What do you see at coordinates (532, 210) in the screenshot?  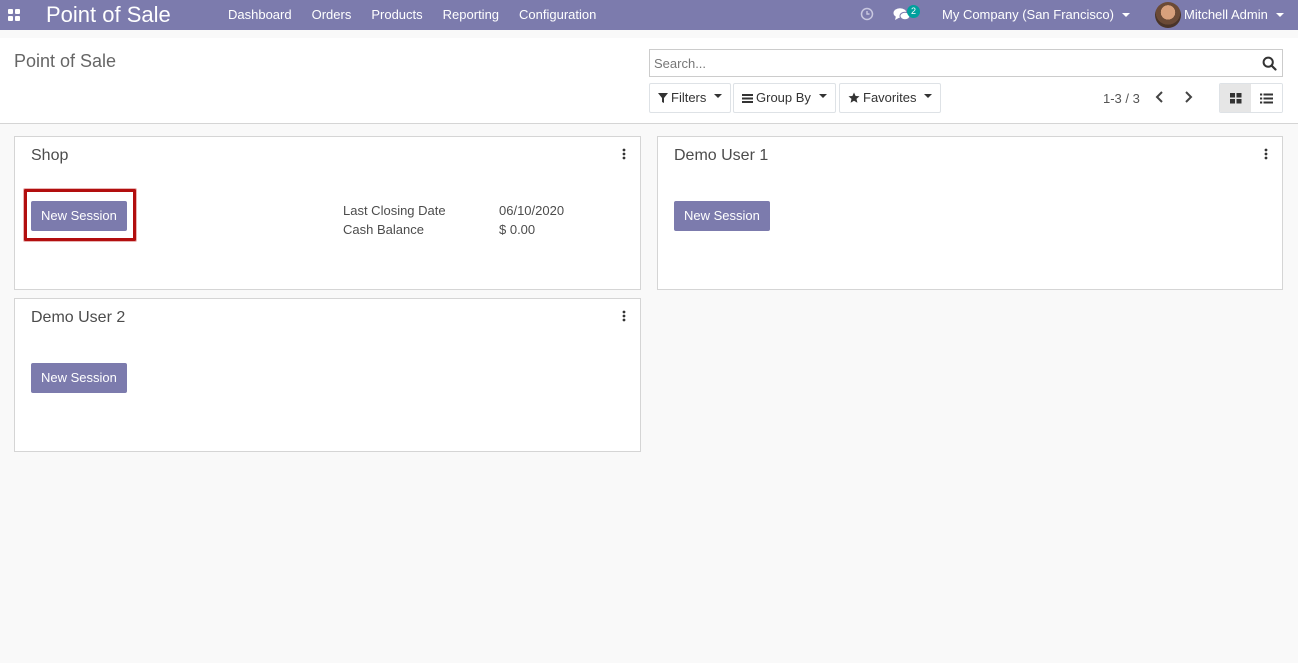 I see `last-closing-date-value: 06/10/2020` at bounding box center [532, 210].